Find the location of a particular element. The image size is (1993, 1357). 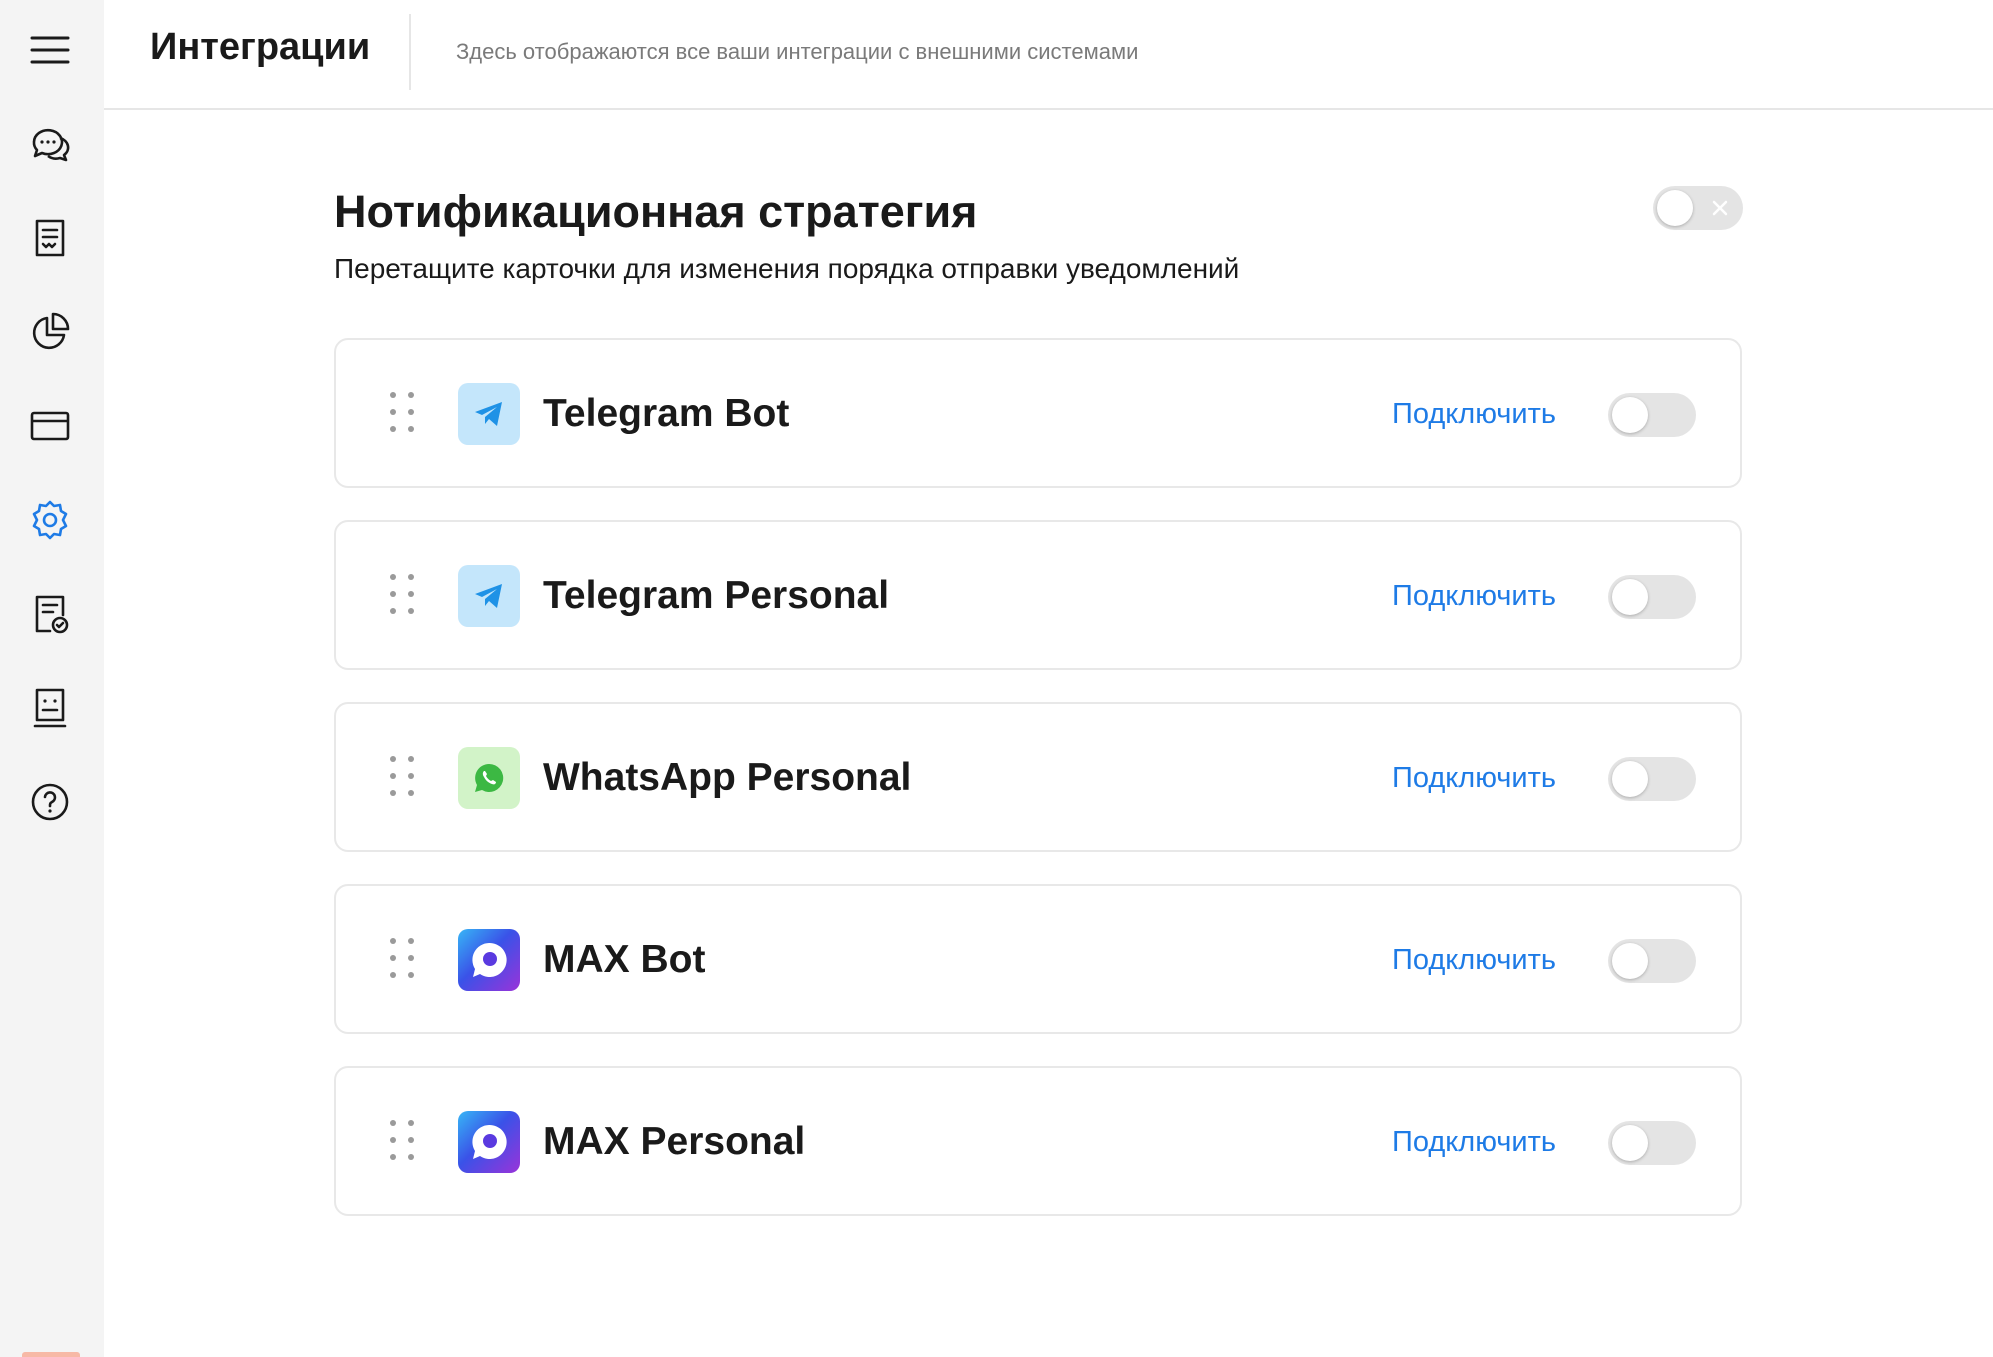

integration-name: Telegram Bot is located at coordinates (666, 413).